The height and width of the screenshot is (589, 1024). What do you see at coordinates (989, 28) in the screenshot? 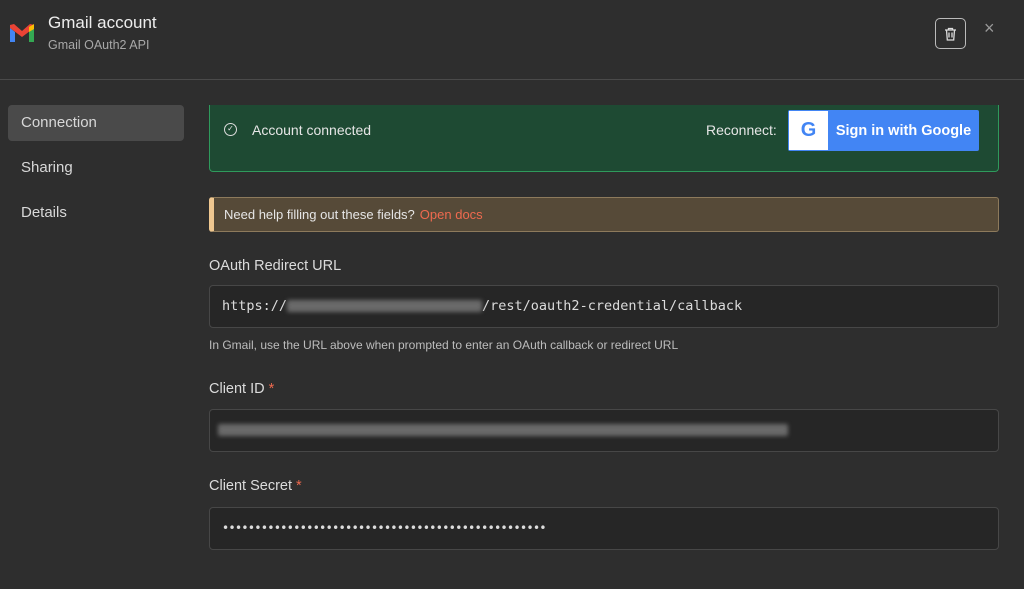
I see `close-icon: ×` at bounding box center [989, 28].